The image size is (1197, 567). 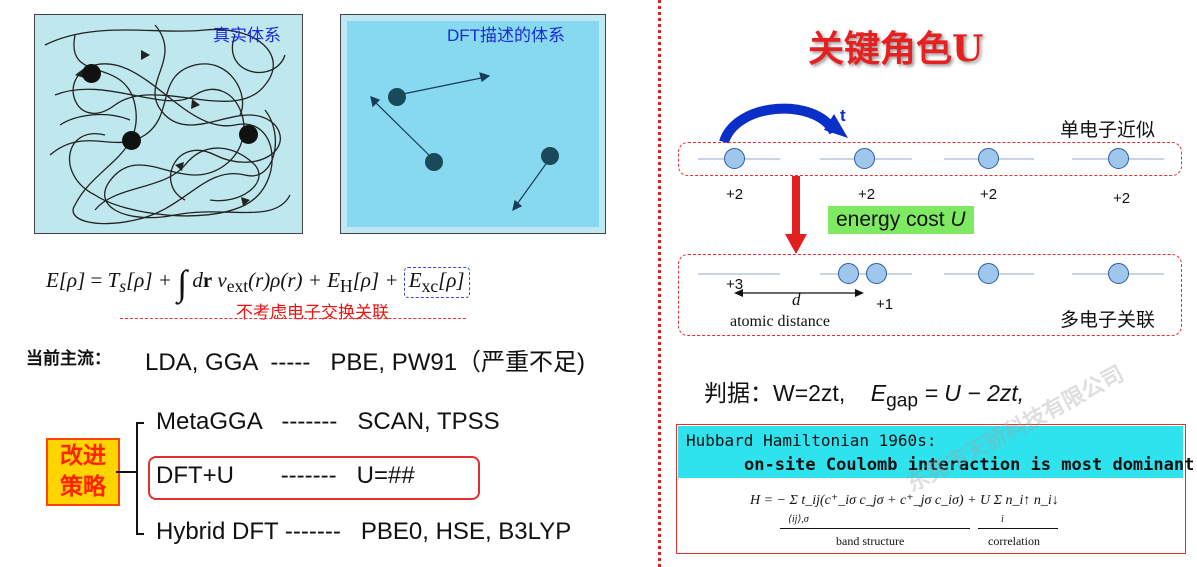 What do you see at coordinates (68, 358) in the screenshot?
I see `mainstream-label: 当前主流：` at bounding box center [68, 358].